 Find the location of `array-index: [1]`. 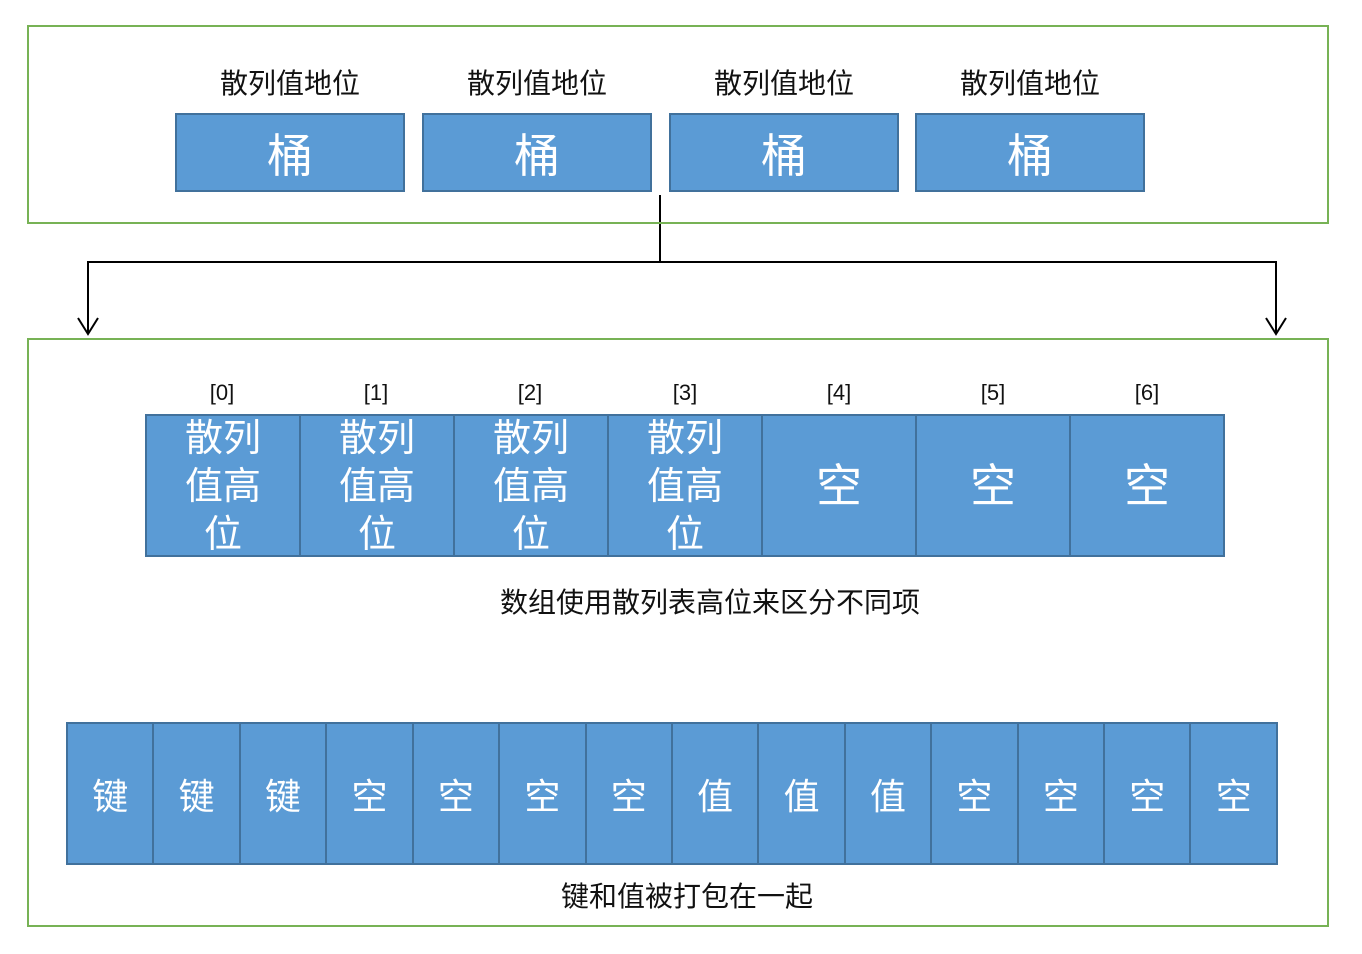

array-index: [1] is located at coordinates (376, 392).